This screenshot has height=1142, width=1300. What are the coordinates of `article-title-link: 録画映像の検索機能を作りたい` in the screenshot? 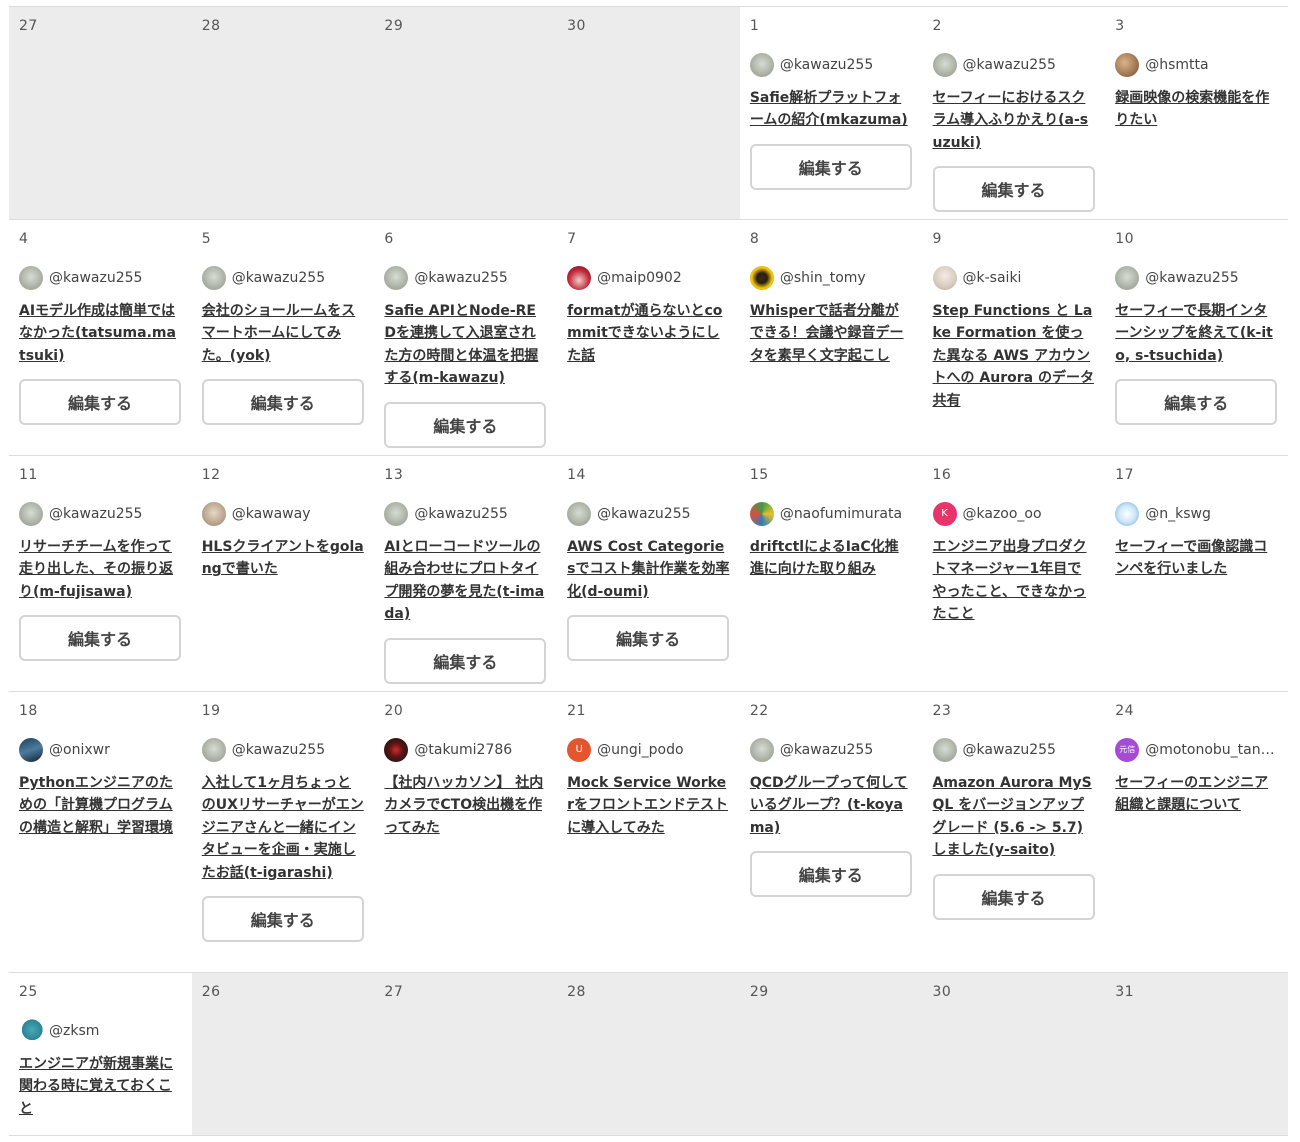 It's located at (1196, 109).